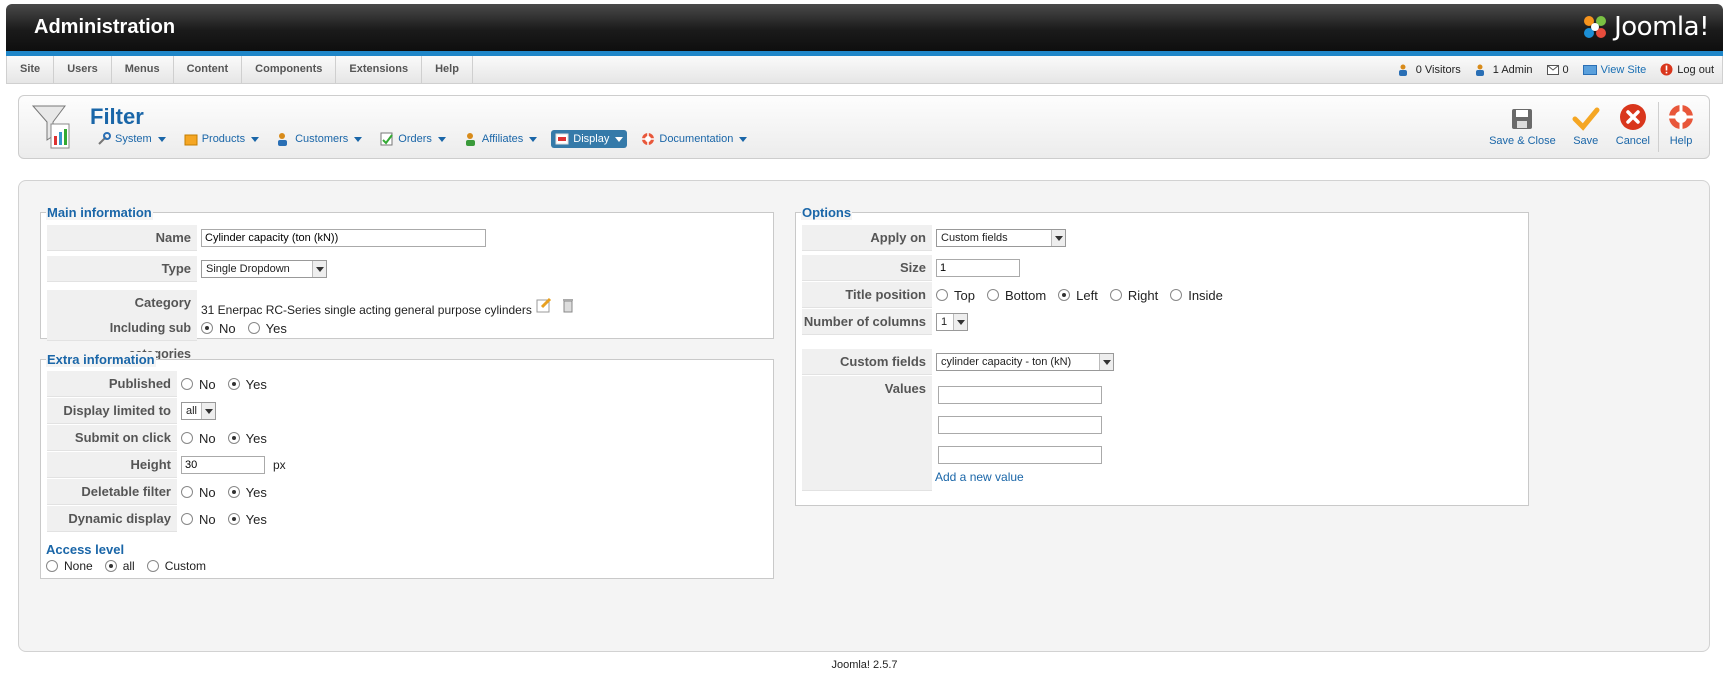  I want to click on joomla-logo: Joomla!, so click(1644, 27).